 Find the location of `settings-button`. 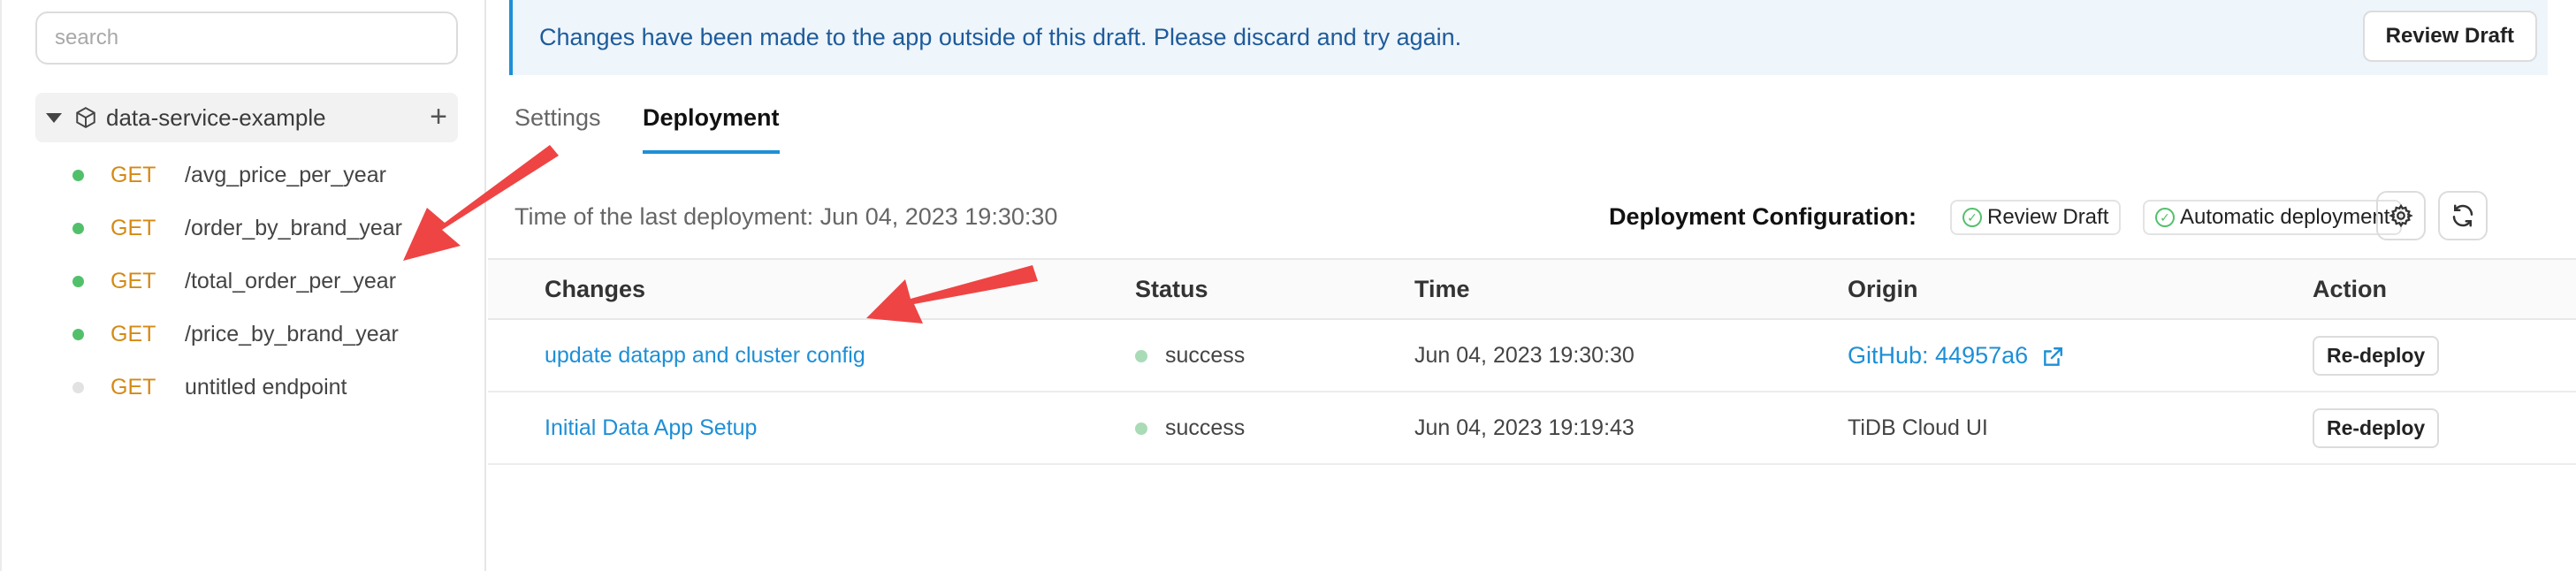

settings-button is located at coordinates (2401, 216).